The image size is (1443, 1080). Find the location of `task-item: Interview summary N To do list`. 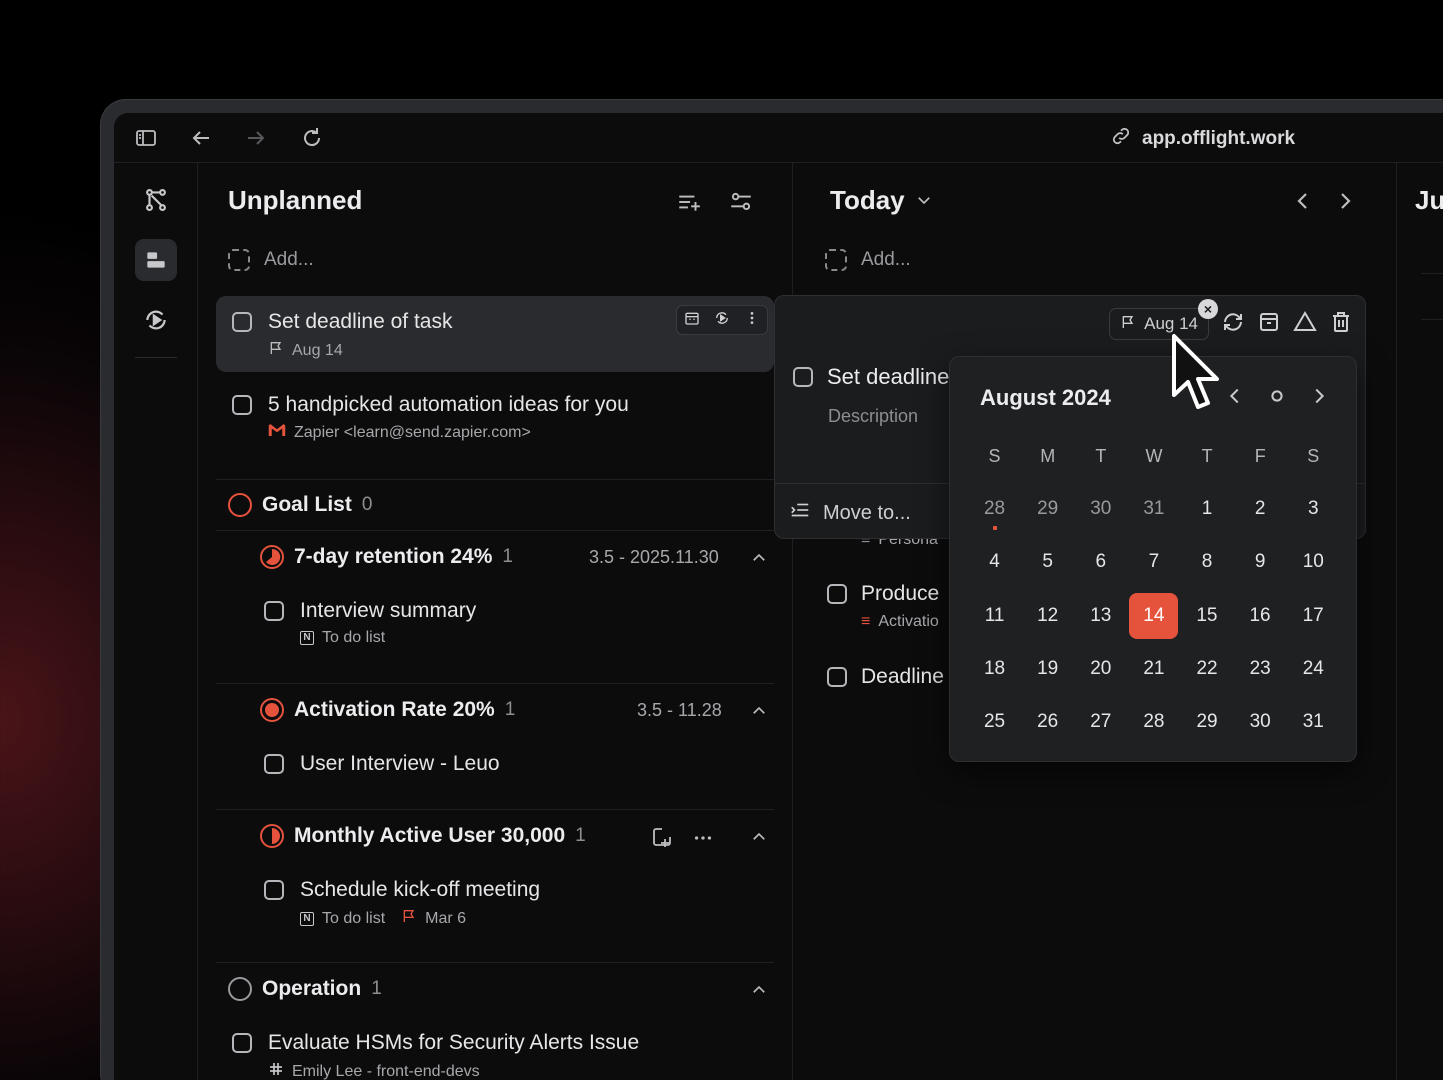

task-item: Interview summary N To do list is located at coordinates (370, 623).